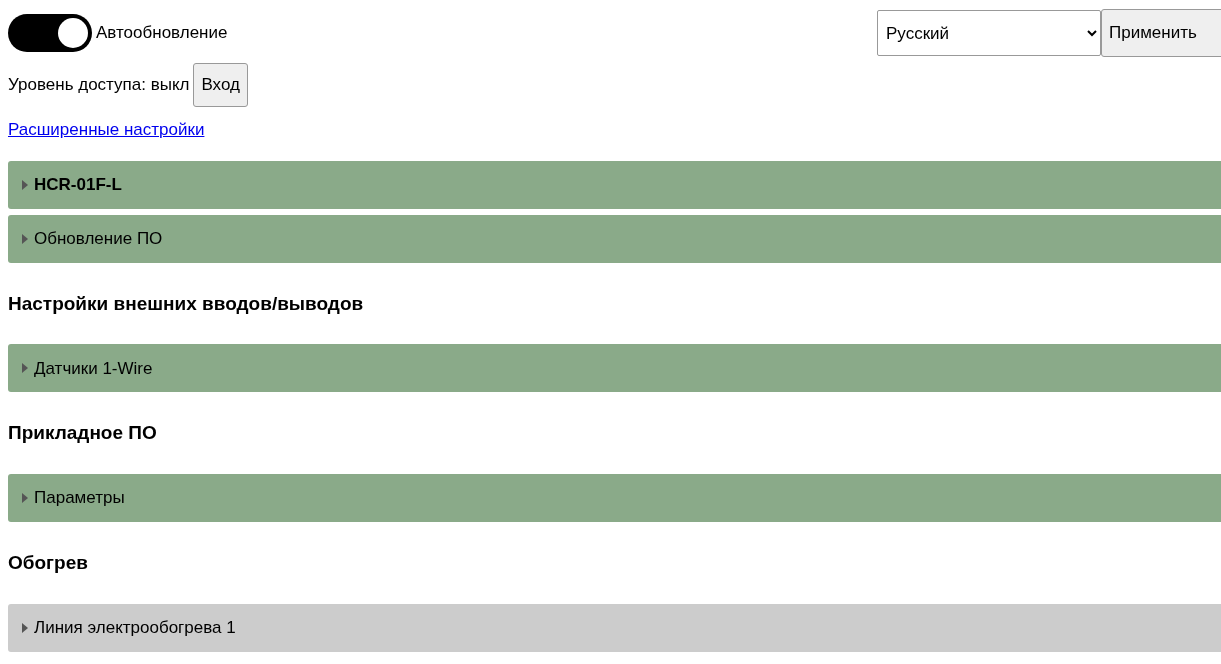 The width and height of the screenshot is (1221, 664). Describe the element at coordinates (186, 304) in the screenshot. I see `section-heading: Настройки внешних вводов/выводов` at that location.